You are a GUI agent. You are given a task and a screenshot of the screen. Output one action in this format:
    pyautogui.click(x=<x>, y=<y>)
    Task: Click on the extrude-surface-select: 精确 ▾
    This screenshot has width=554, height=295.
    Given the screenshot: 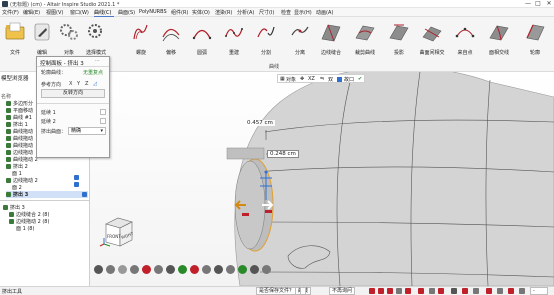 What is the action you would take?
    pyautogui.click(x=87, y=131)
    